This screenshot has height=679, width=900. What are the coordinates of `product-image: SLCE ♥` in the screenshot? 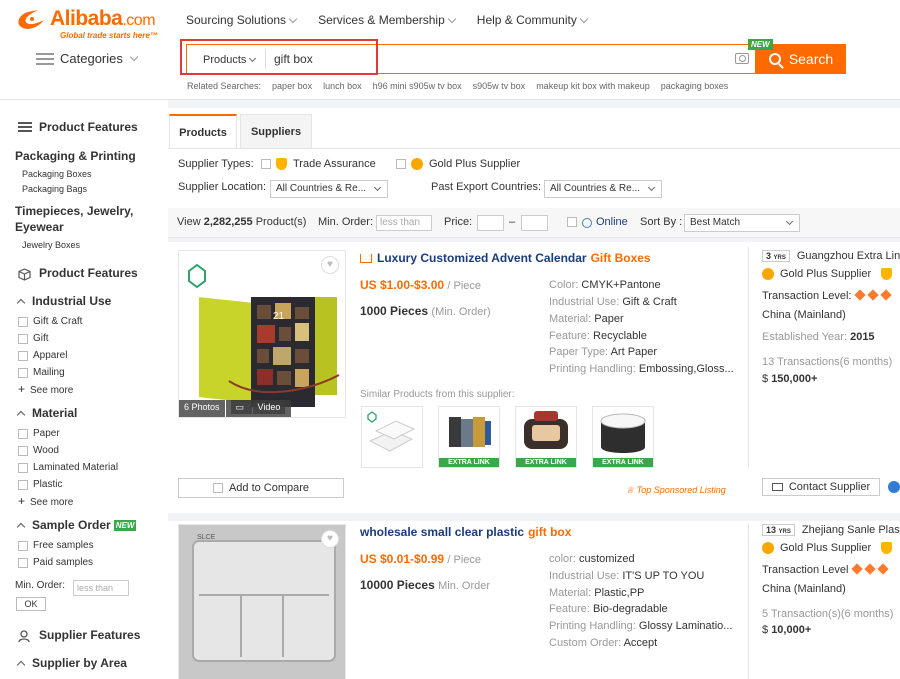 It's located at (262, 601).